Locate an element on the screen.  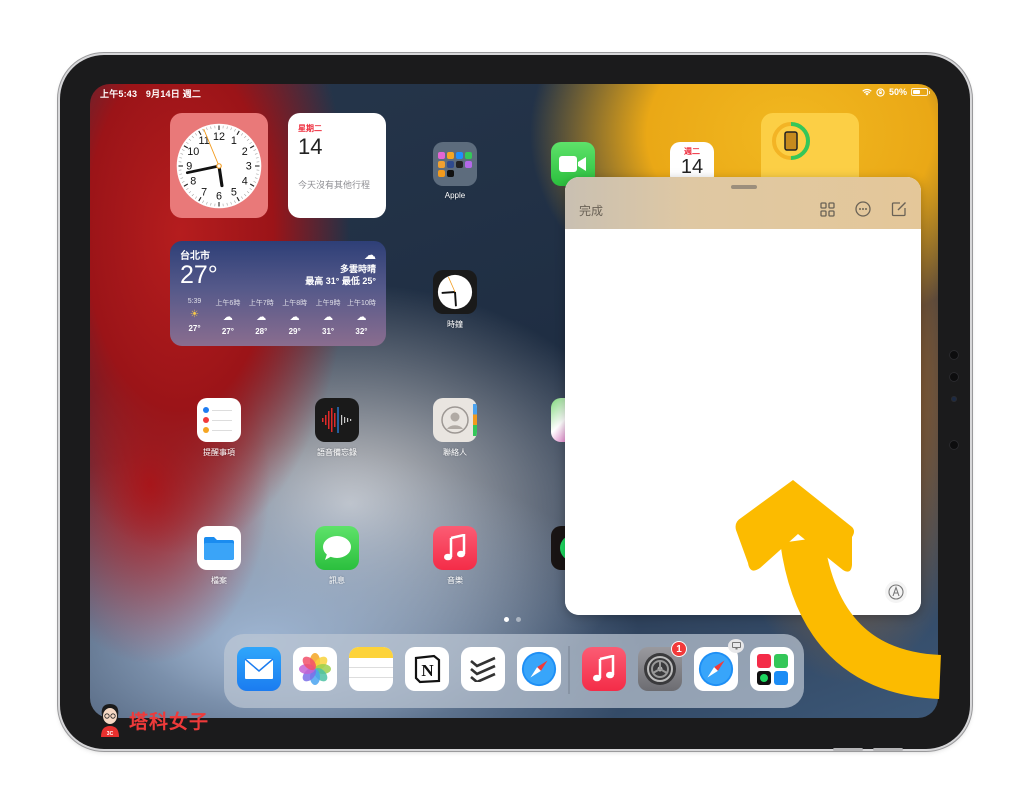
compose-icon is located at coordinates (899, 209).